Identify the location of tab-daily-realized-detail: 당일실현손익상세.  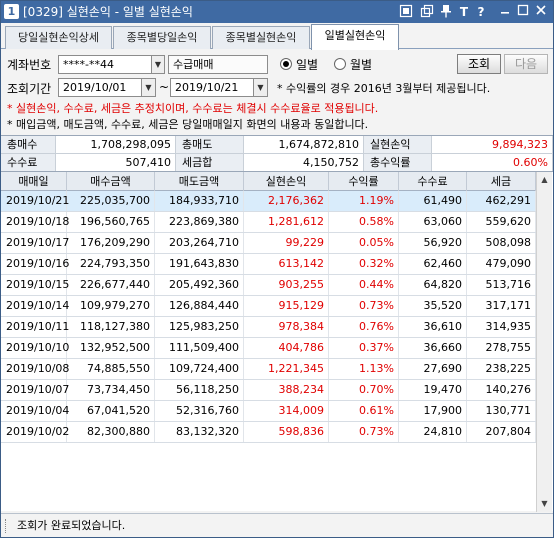
(58, 37).